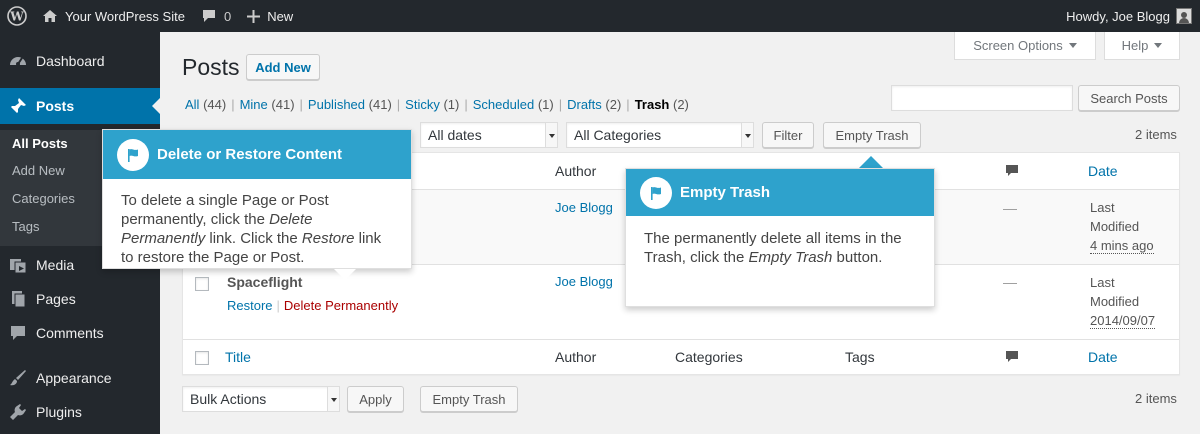 The height and width of the screenshot is (434, 1200). What do you see at coordinates (211, 67) in the screenshot?
I see `page-title: Posts` at bounding box center [211, 67].